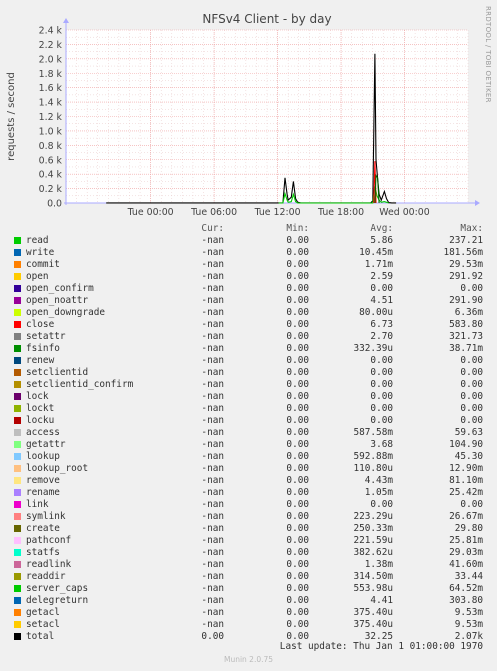  I want to click on legend-max: 6.36m, so click(468, 312).